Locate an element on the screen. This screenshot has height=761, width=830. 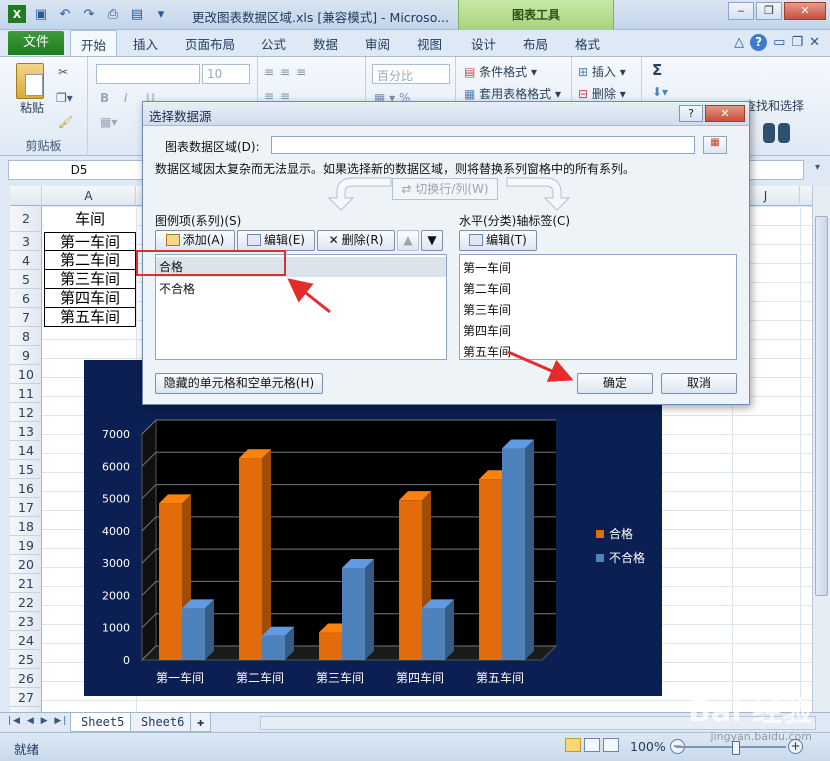
row-header-18: 18 is located at coordinates (26, 526).